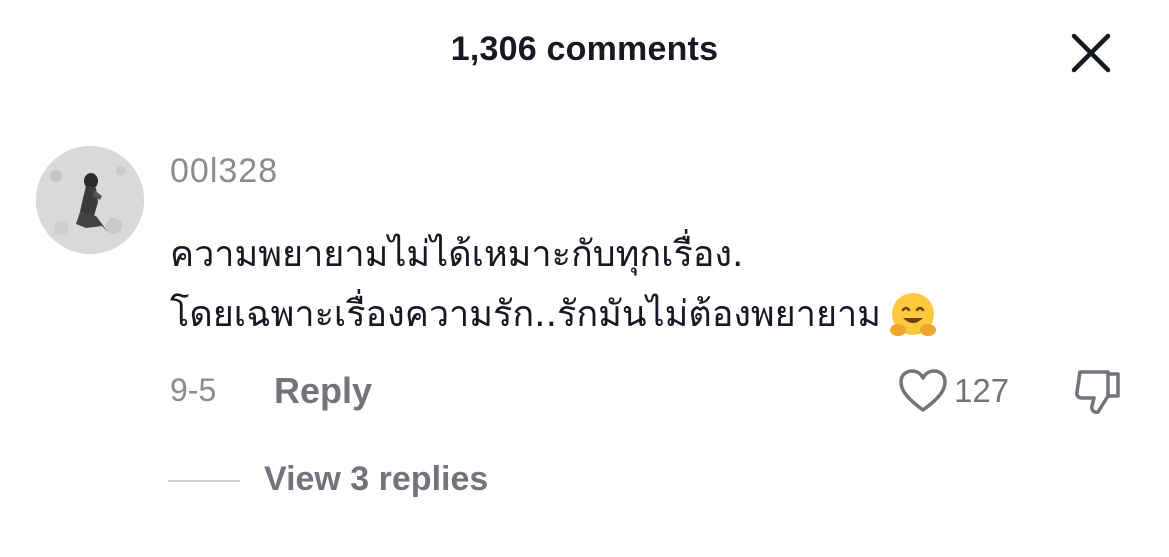 Image resolution: width=1169 pixels, height=557 pixels. Describe the element at coordinates (224, 171) in the screenshot. I see `comment-username: 00l328` at that location.